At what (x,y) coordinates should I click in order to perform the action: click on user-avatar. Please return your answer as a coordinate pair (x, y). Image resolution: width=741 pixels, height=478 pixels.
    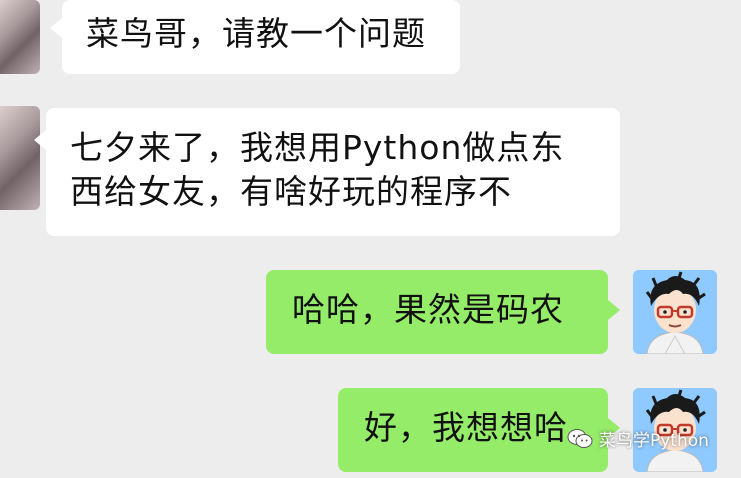
    Looking at the image, I should click on (675, 312).